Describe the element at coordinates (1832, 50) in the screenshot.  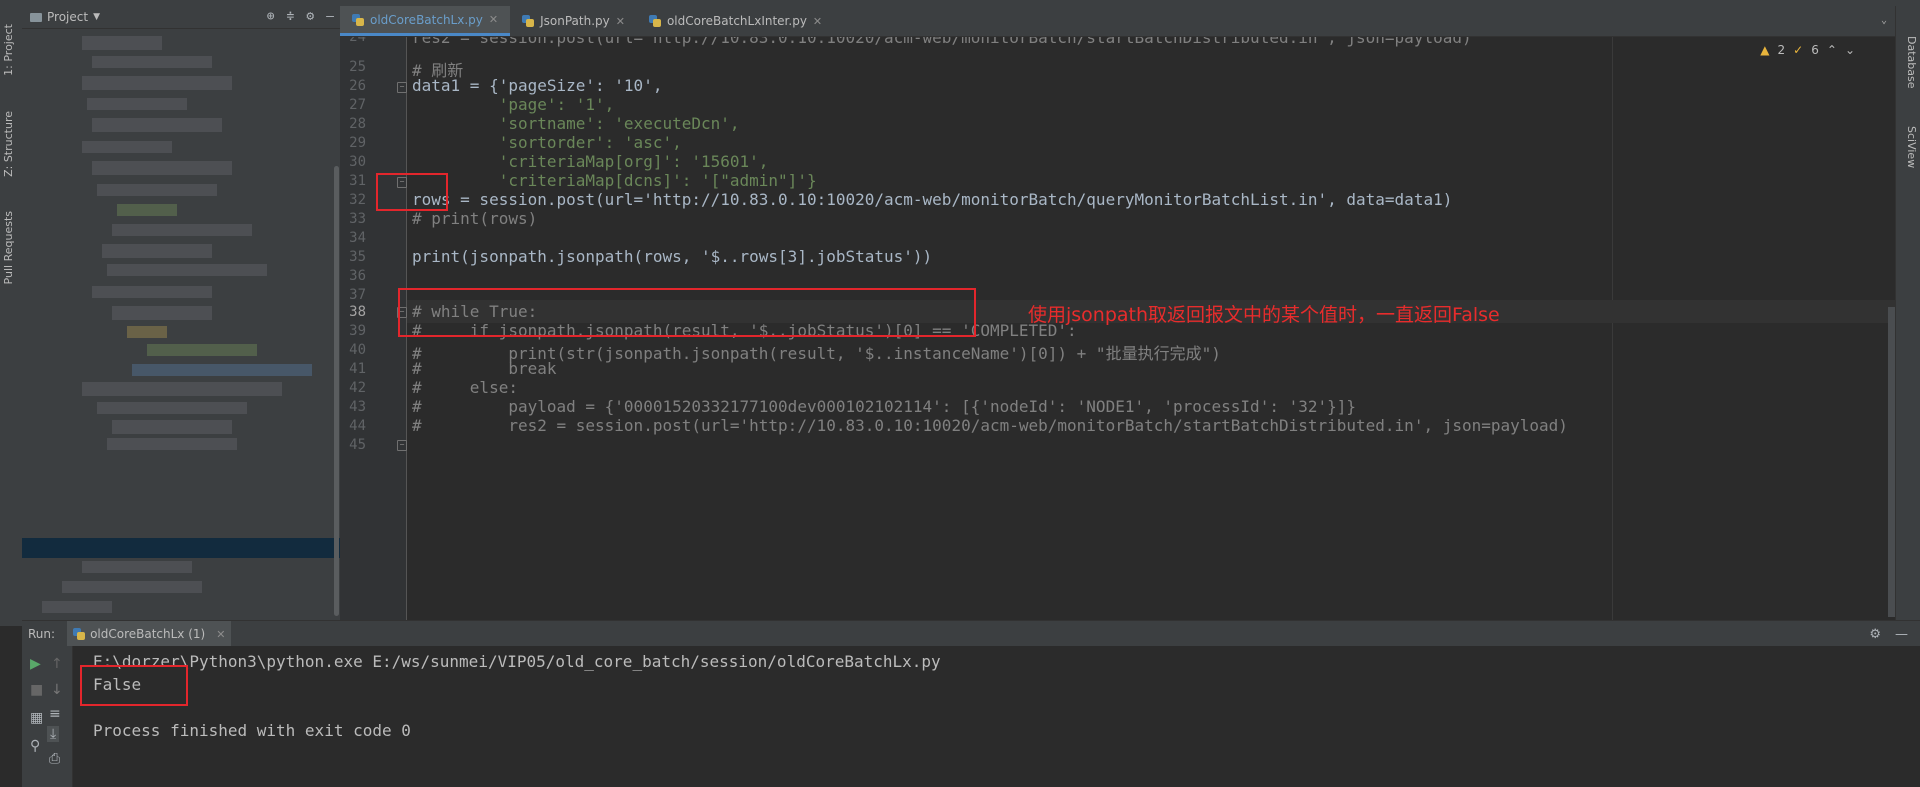
I see `chevron-up-icon: ⌃` at that location.